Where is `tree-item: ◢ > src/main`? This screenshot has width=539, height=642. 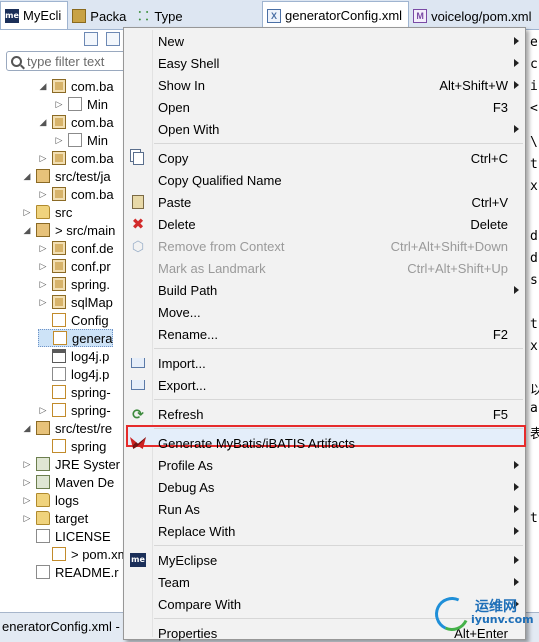 tree-item: ◢ > src/main is located at coordinates (69, 230).